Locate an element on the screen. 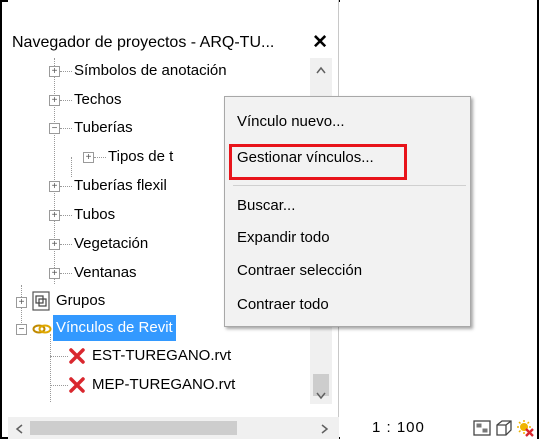 The image size is (539, 439). menu-separator is located at coordinates (349, 185).